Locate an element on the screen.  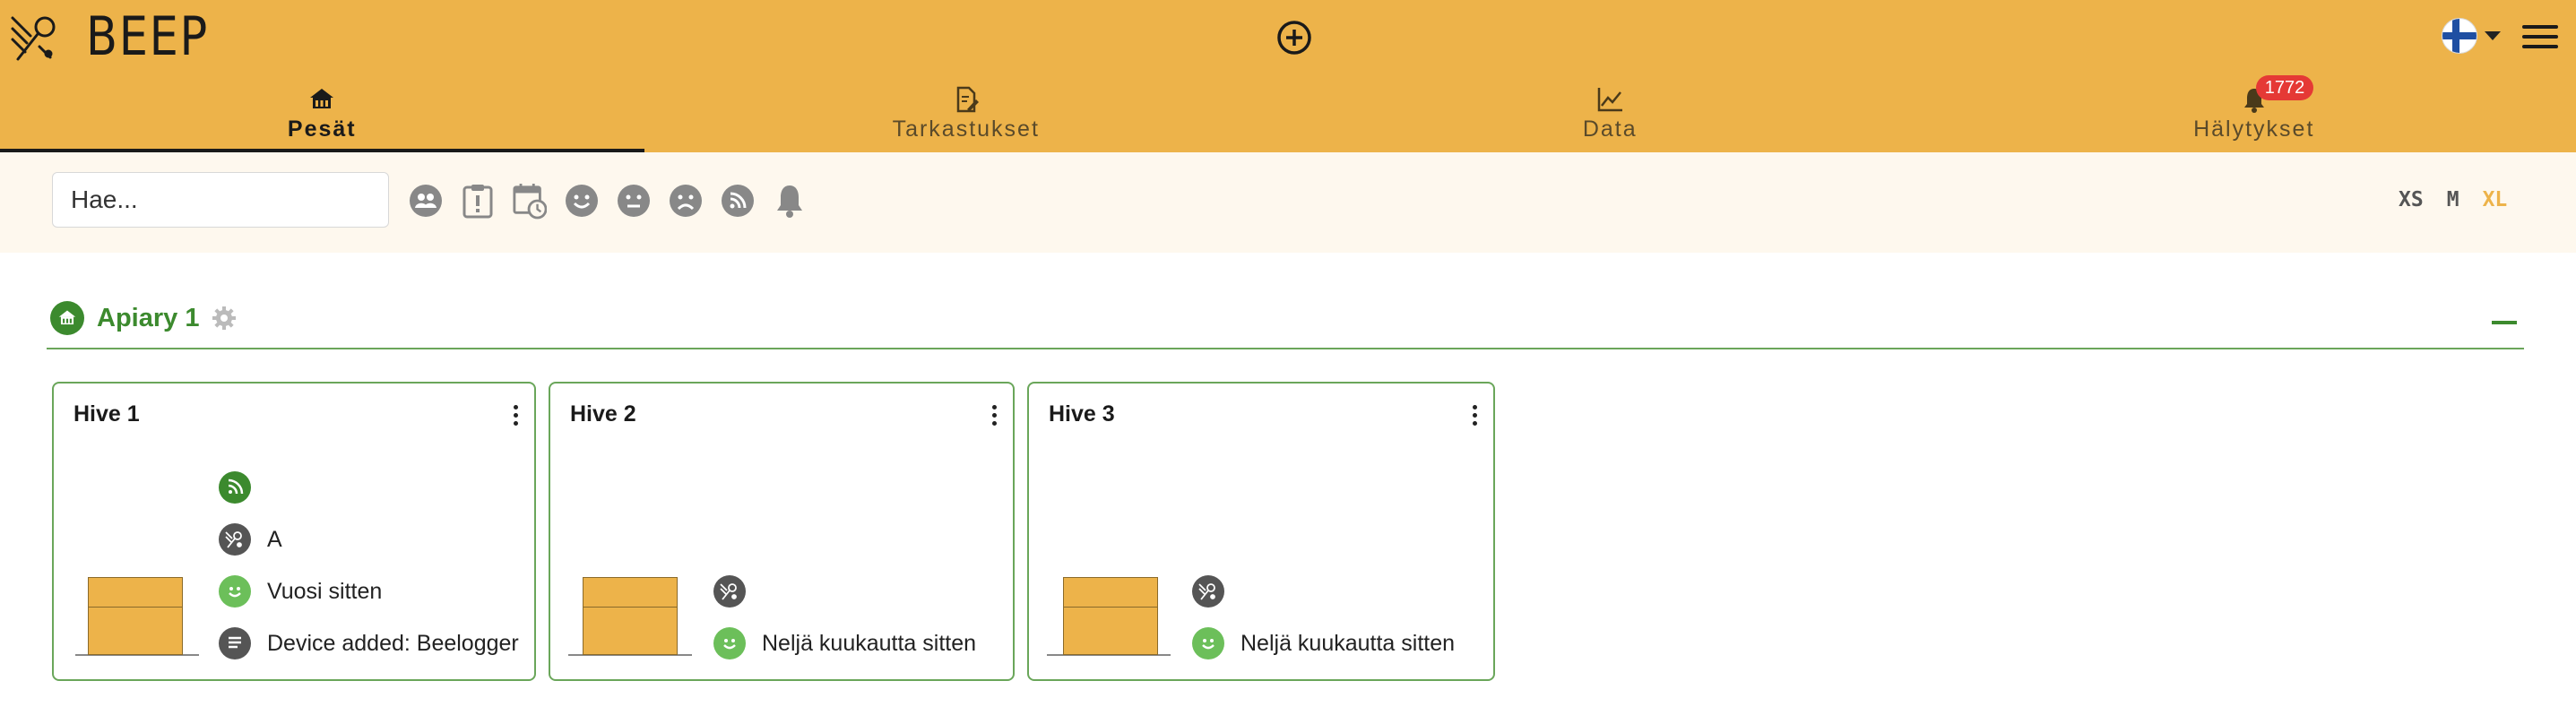
group-filter-icon is located at coordinates (426, 201).